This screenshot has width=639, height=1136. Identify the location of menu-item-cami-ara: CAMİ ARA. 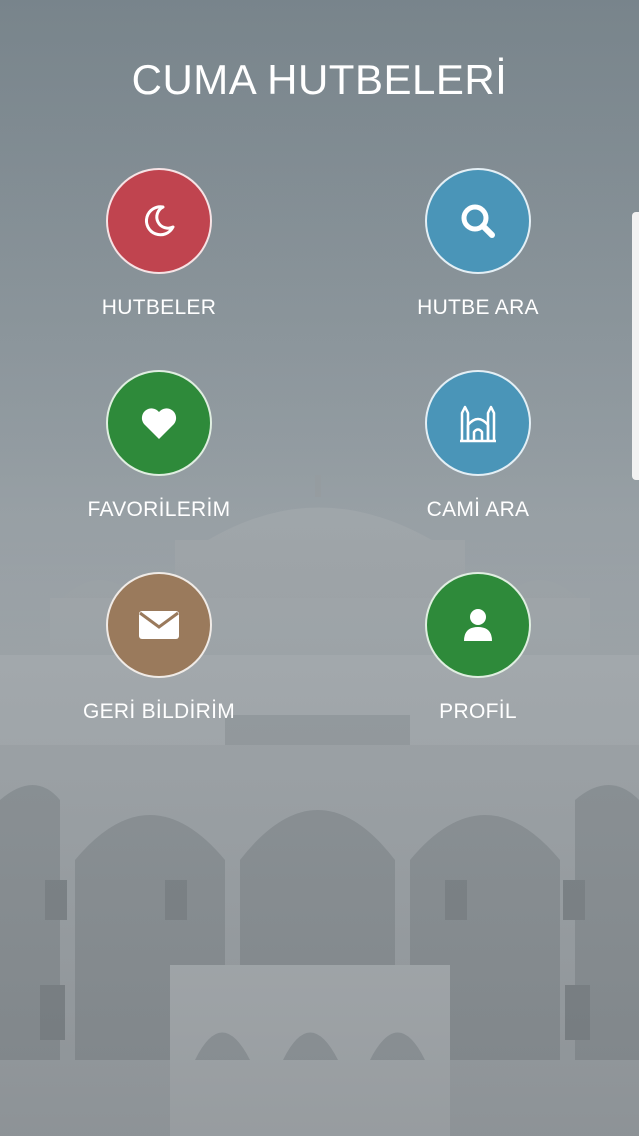
(478, 446).